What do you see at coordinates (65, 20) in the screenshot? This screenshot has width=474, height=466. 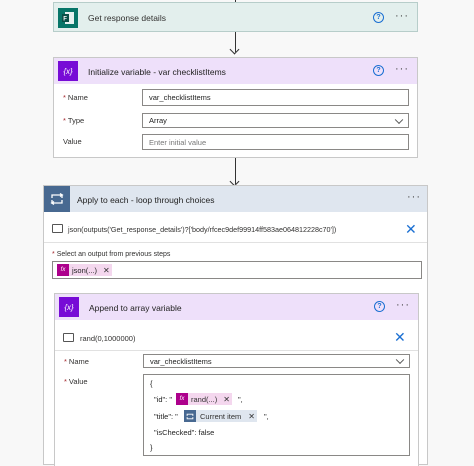 I see `svg-text: F` at bounding box center [65, 20].